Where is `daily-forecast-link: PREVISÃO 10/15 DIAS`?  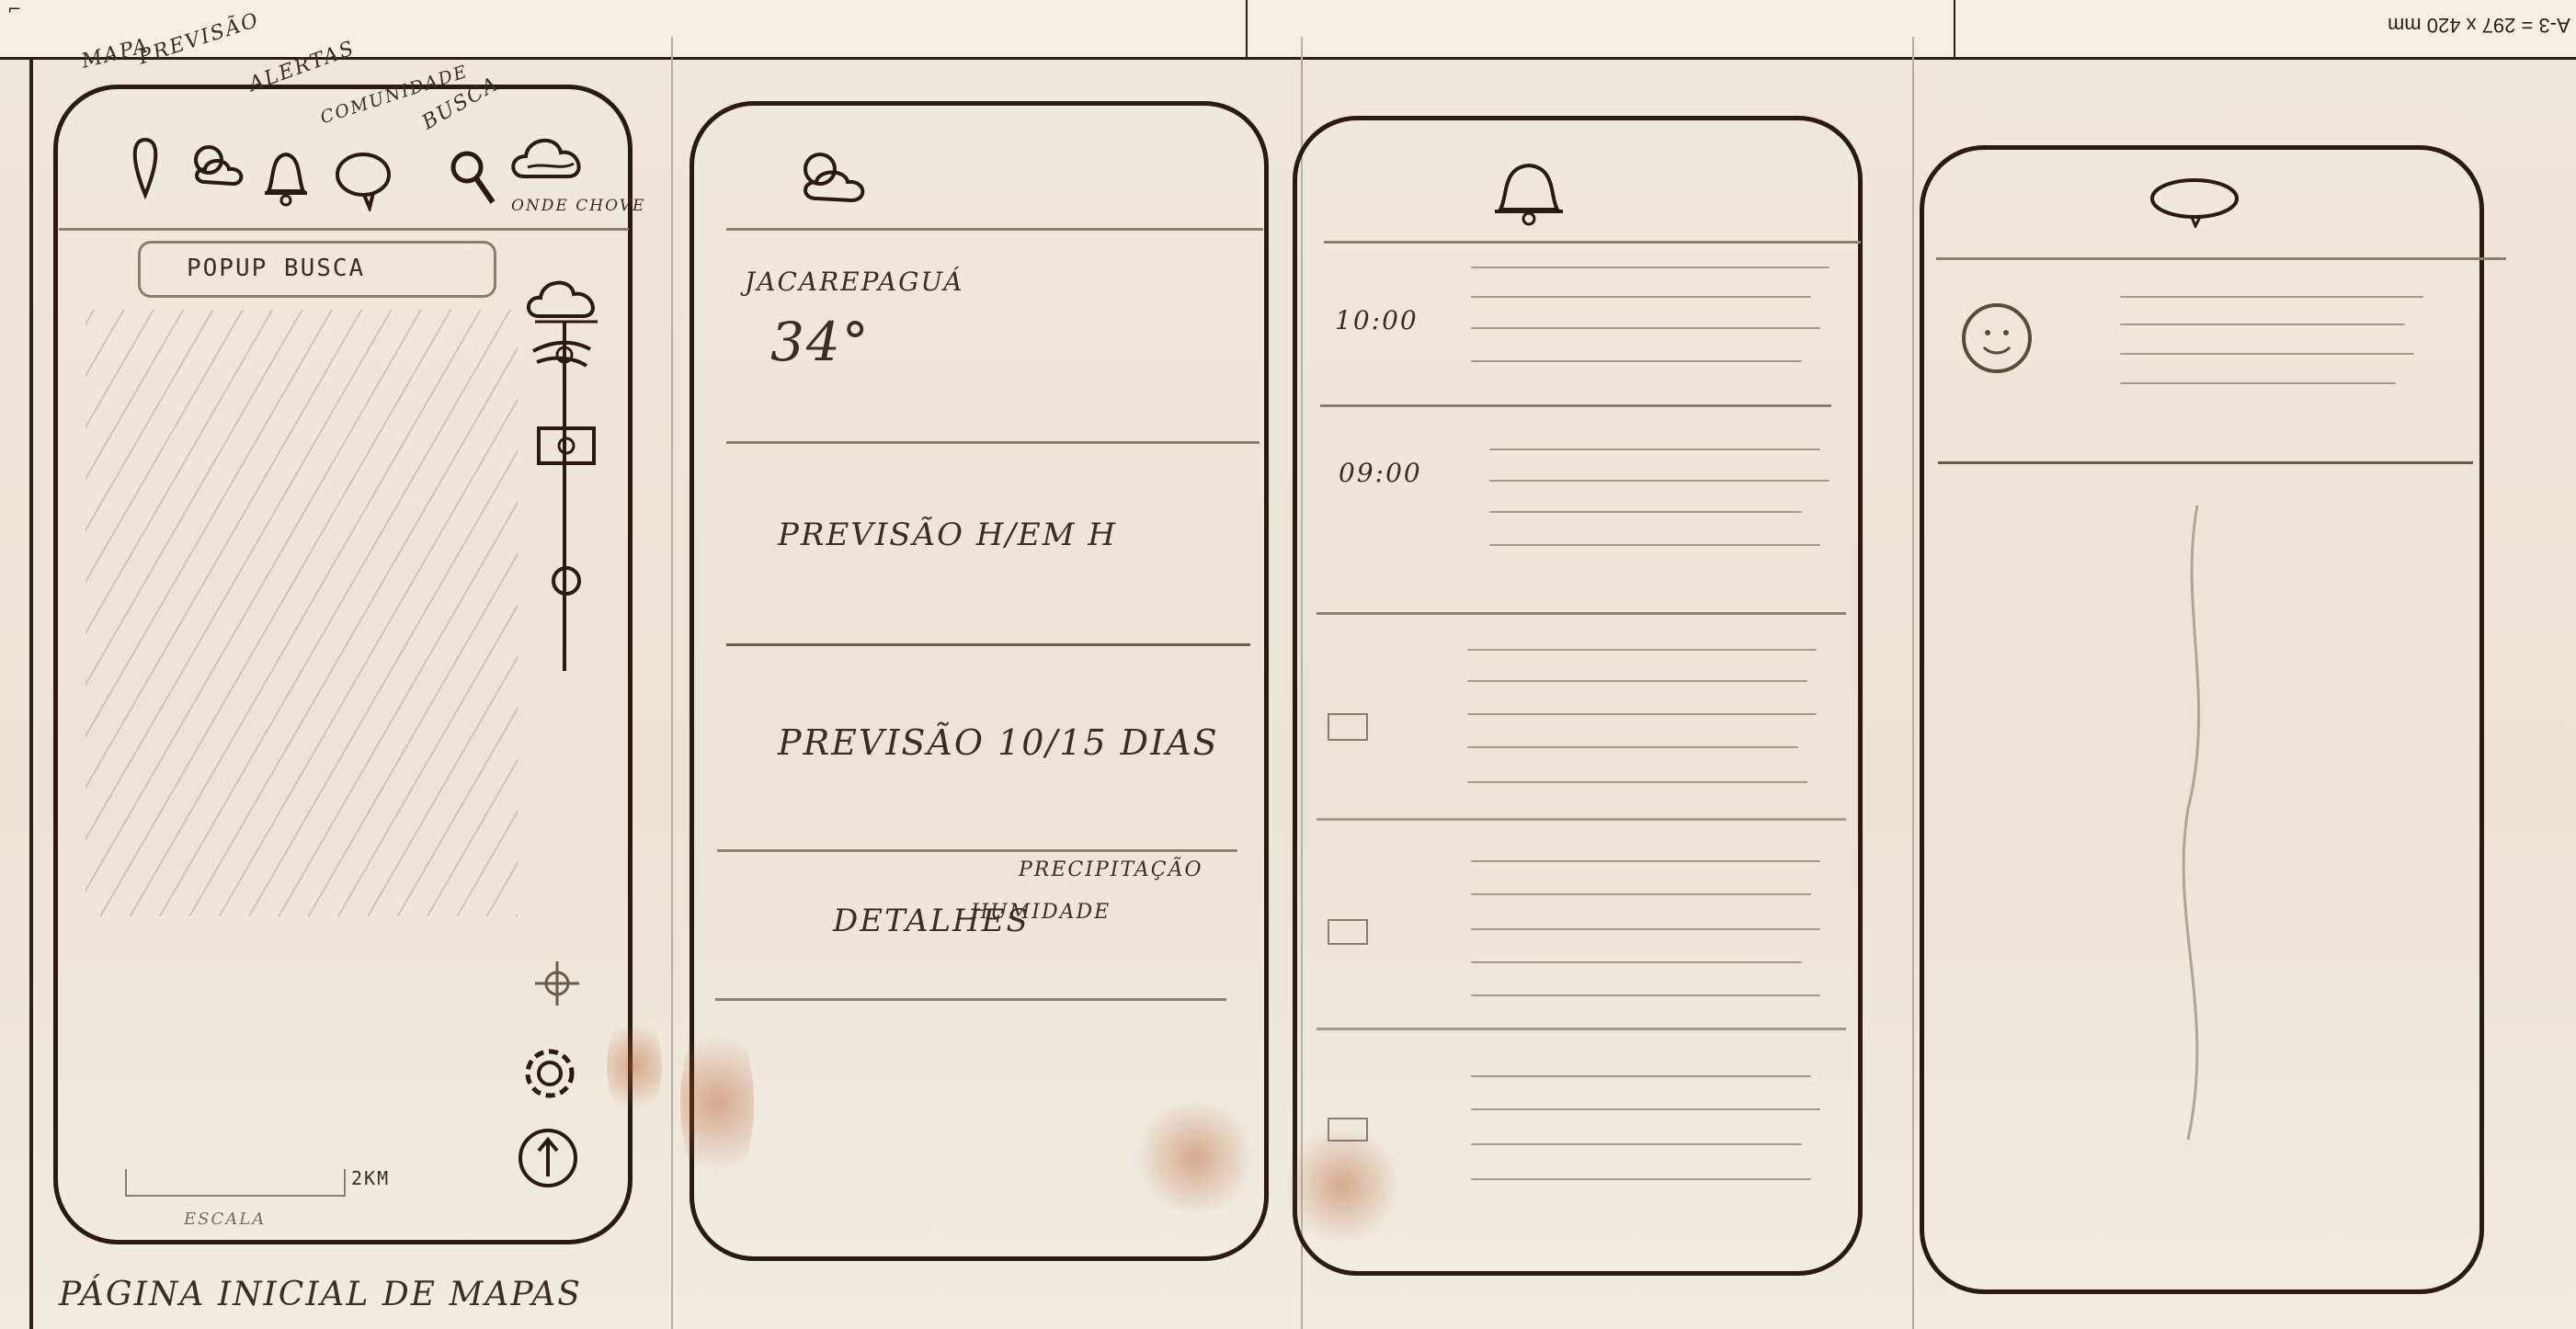 daily-forecast-link: PREVISÃO 10/15 DIAS is located at coordinates (998, 742).